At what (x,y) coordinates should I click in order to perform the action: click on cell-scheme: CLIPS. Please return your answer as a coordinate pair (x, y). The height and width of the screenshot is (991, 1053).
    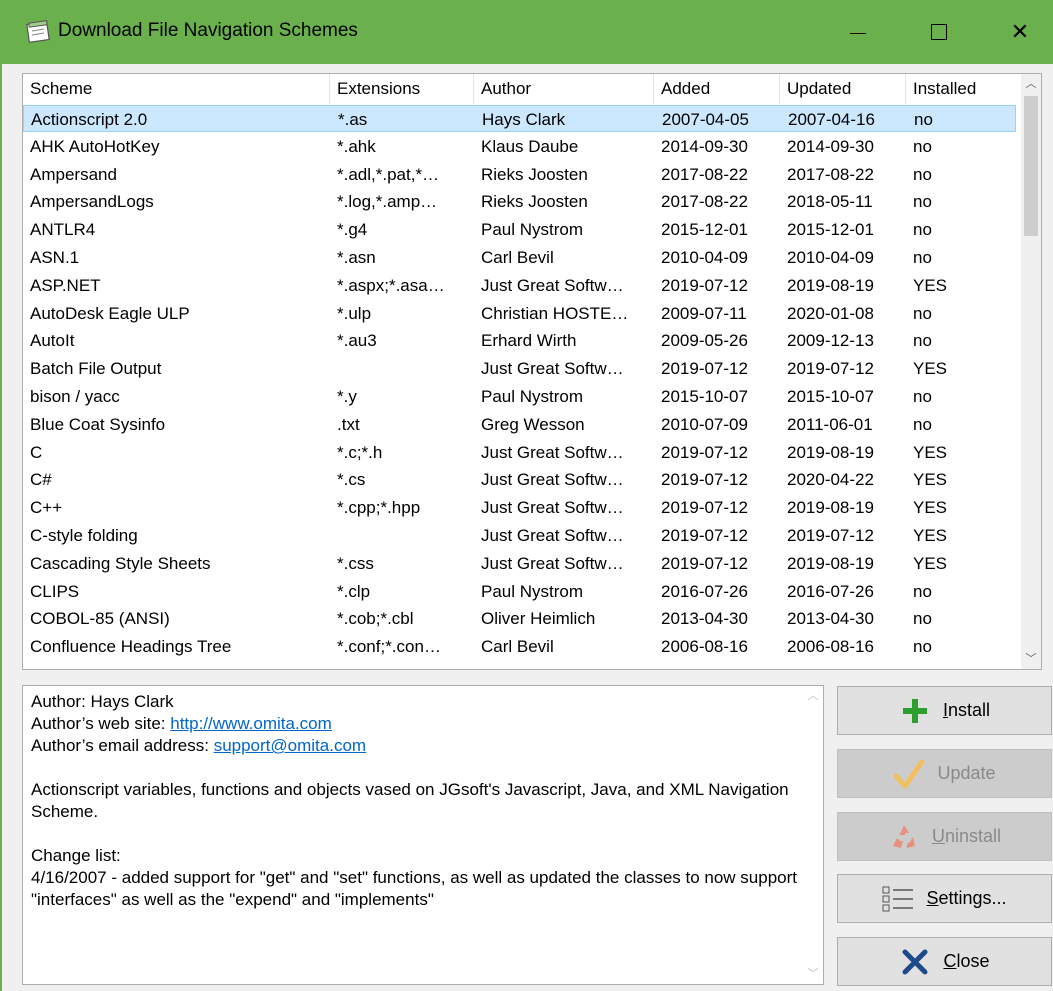
    Looking at the image, I should click on (55, 591).